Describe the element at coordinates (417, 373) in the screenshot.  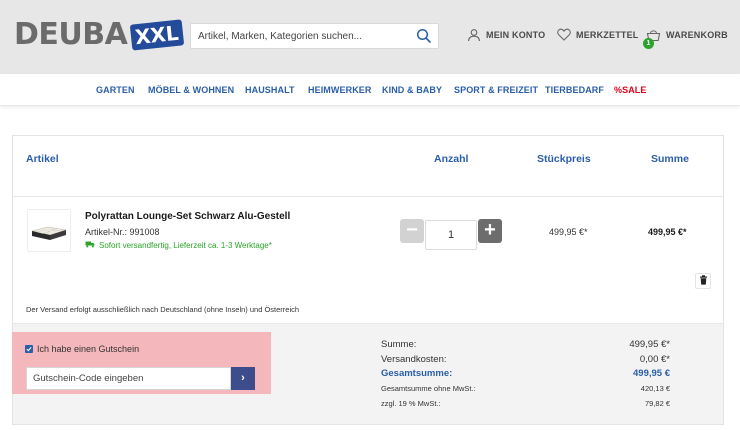
I see `grand-total-label: Gesamtsumme:` at that location.